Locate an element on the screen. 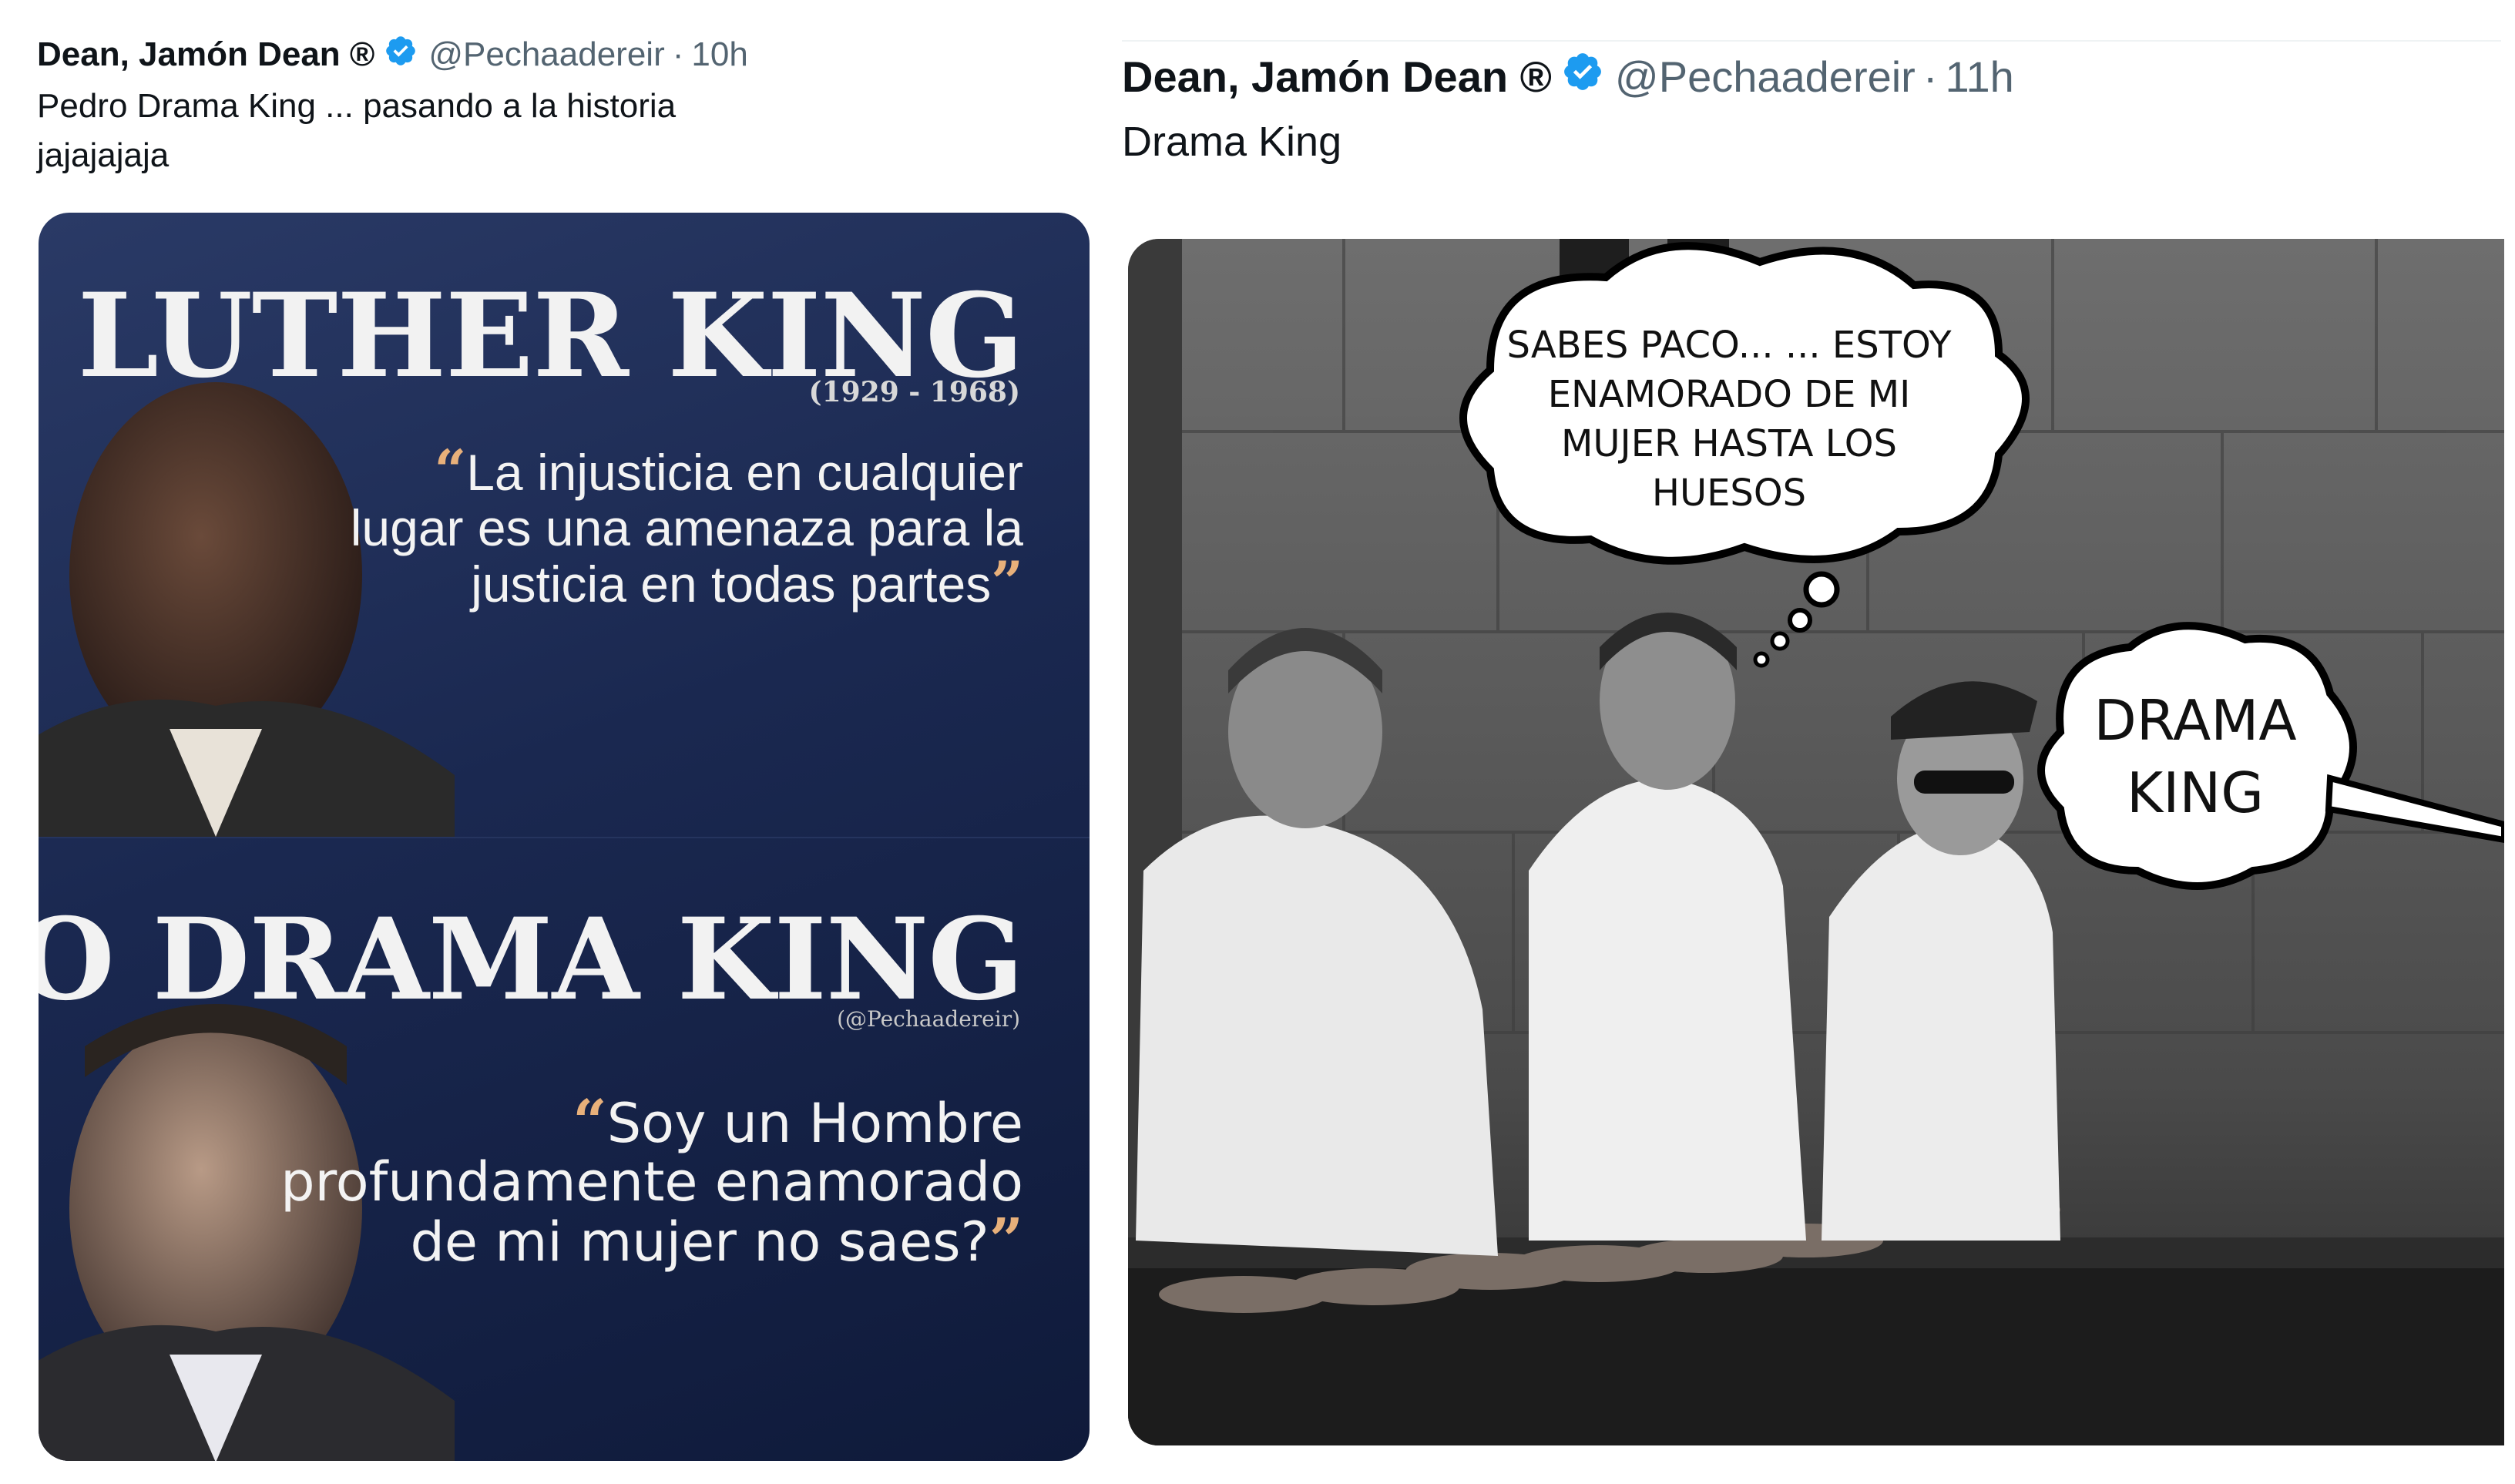 The height and width of the screenshot is (1484, 2515). tweet-timestamp: 11h is located at coordinates (1979, 77).